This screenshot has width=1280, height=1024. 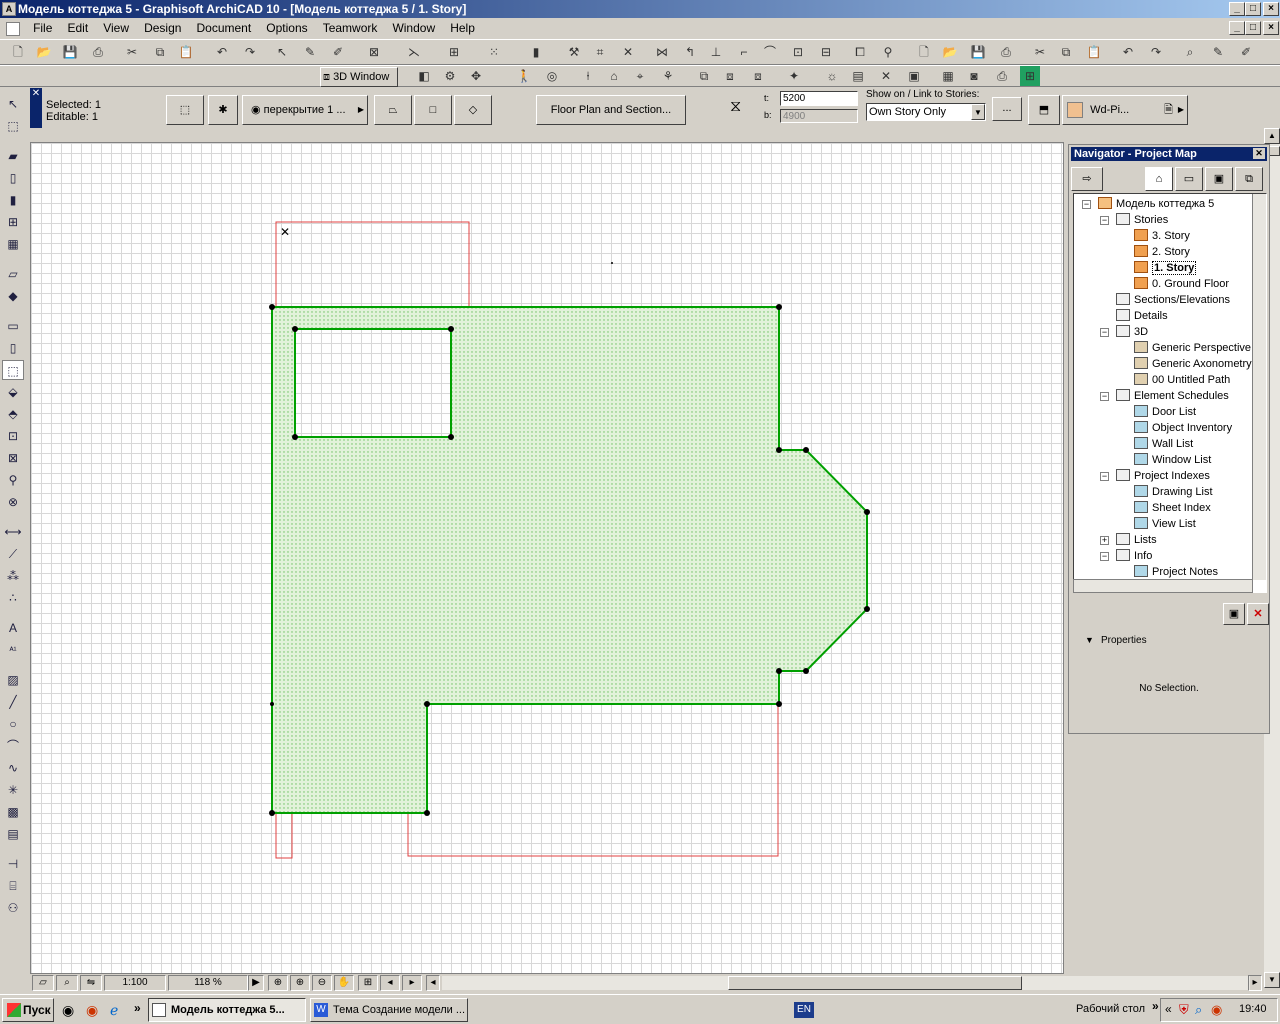 I want to click on fillet-icon: ⌒, so click(x=770, y=52).